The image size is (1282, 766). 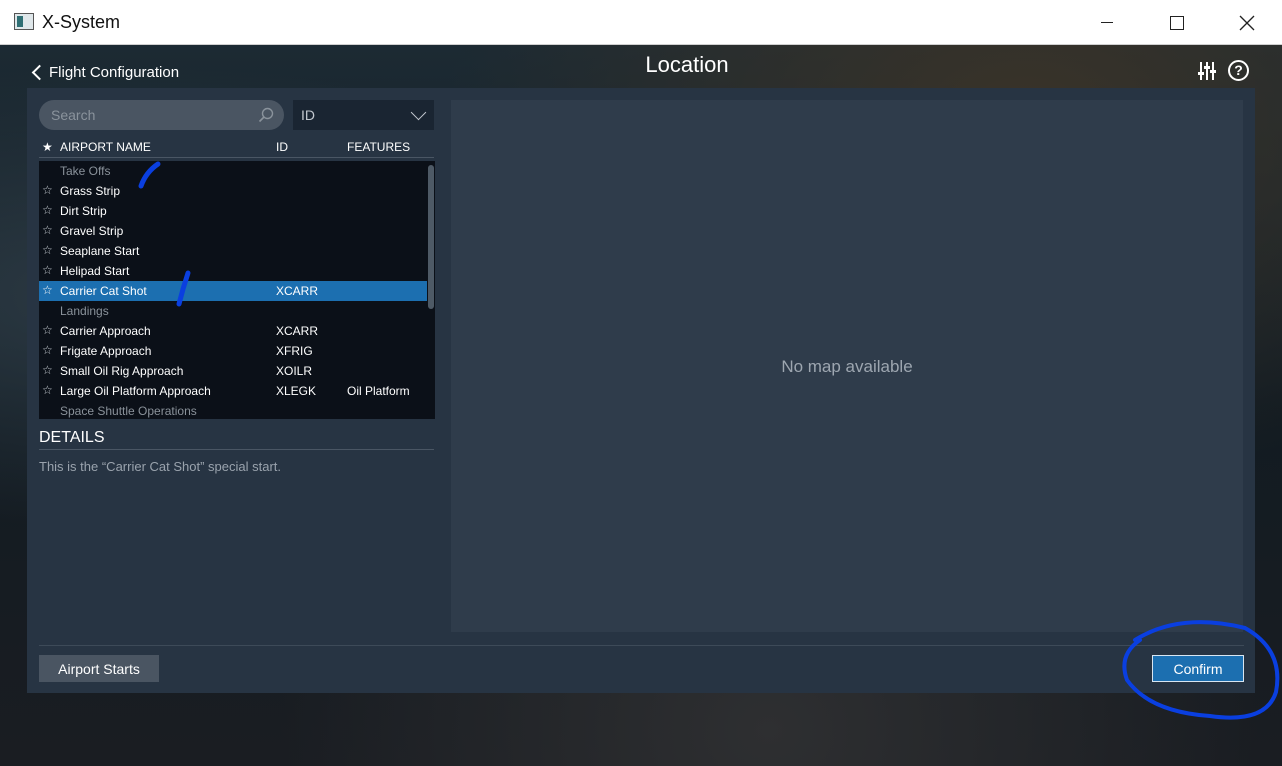 I want to click on chevron-down-icon, so click(x=418, y=112).